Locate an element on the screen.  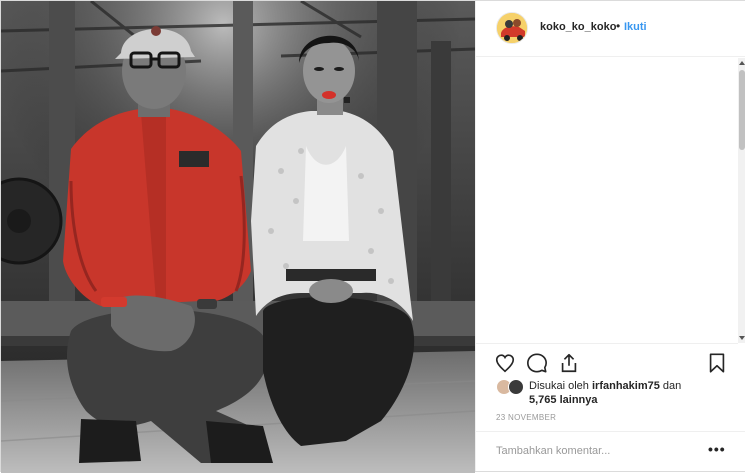
username-link: koko_ko_koko is located at coordinates (578, 27).